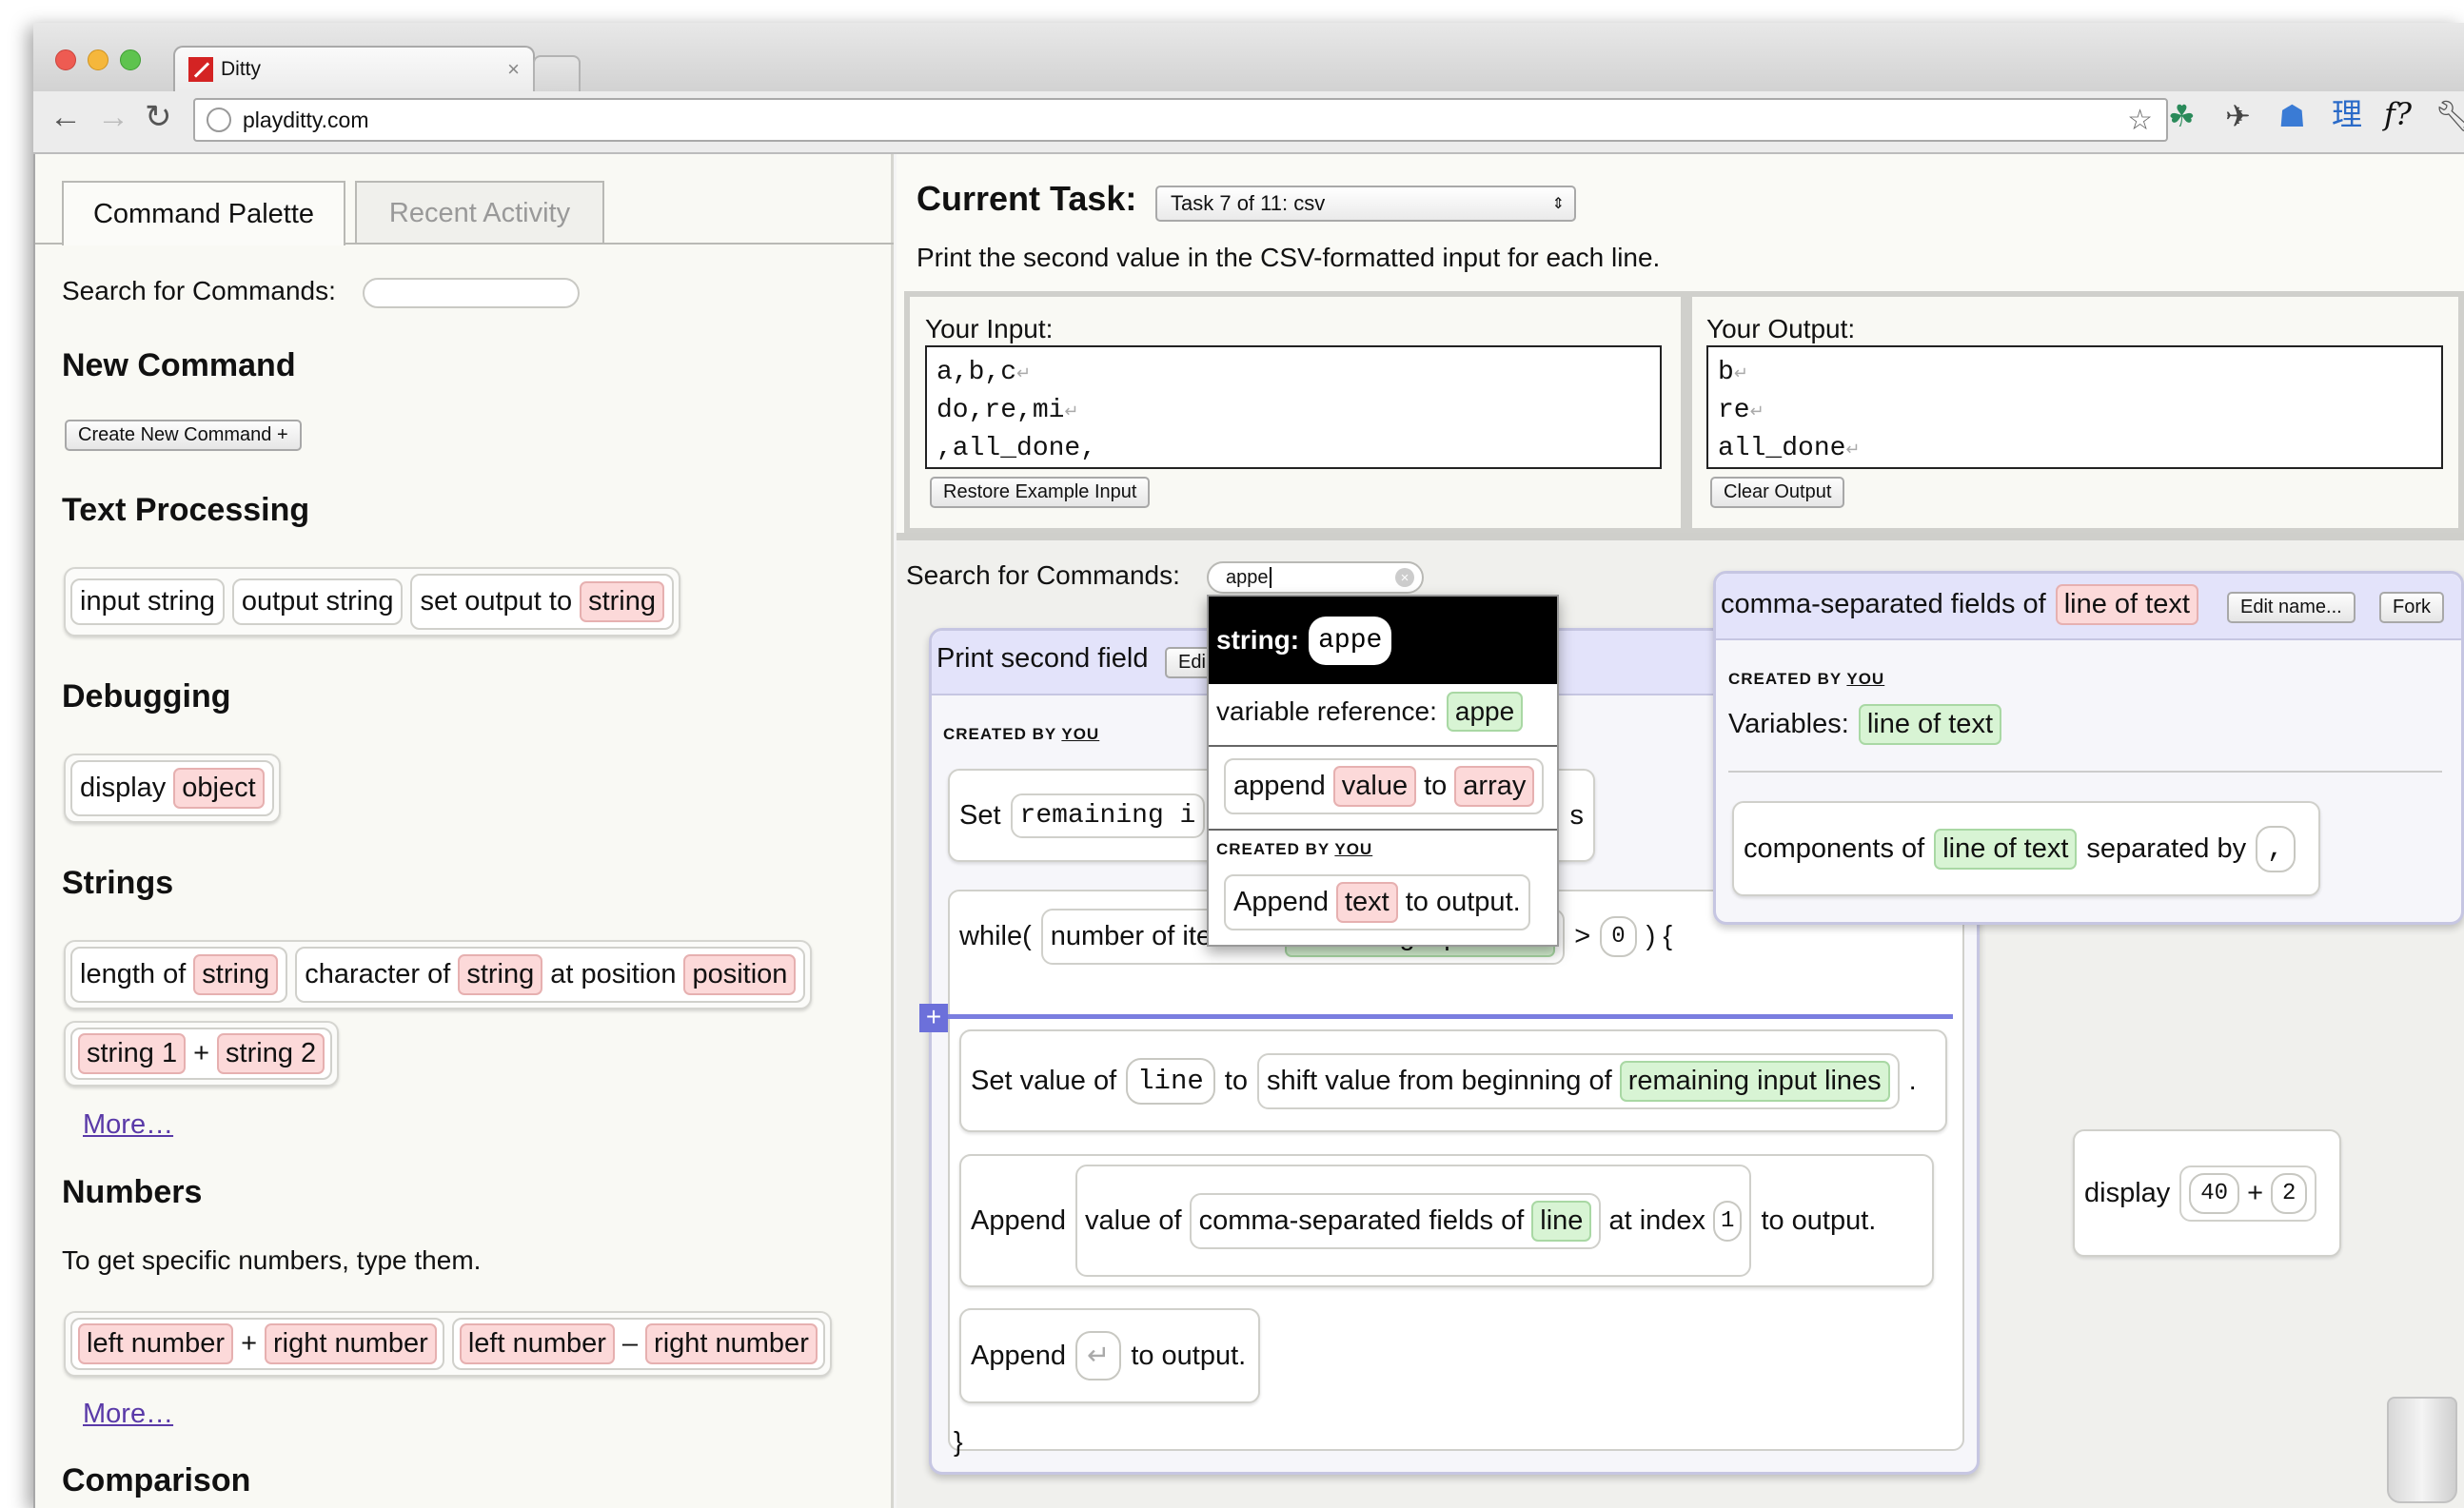 The width and height of the screenshot is (2464, 1508). I want to click on line-variable: line, so click(1170, 1081).